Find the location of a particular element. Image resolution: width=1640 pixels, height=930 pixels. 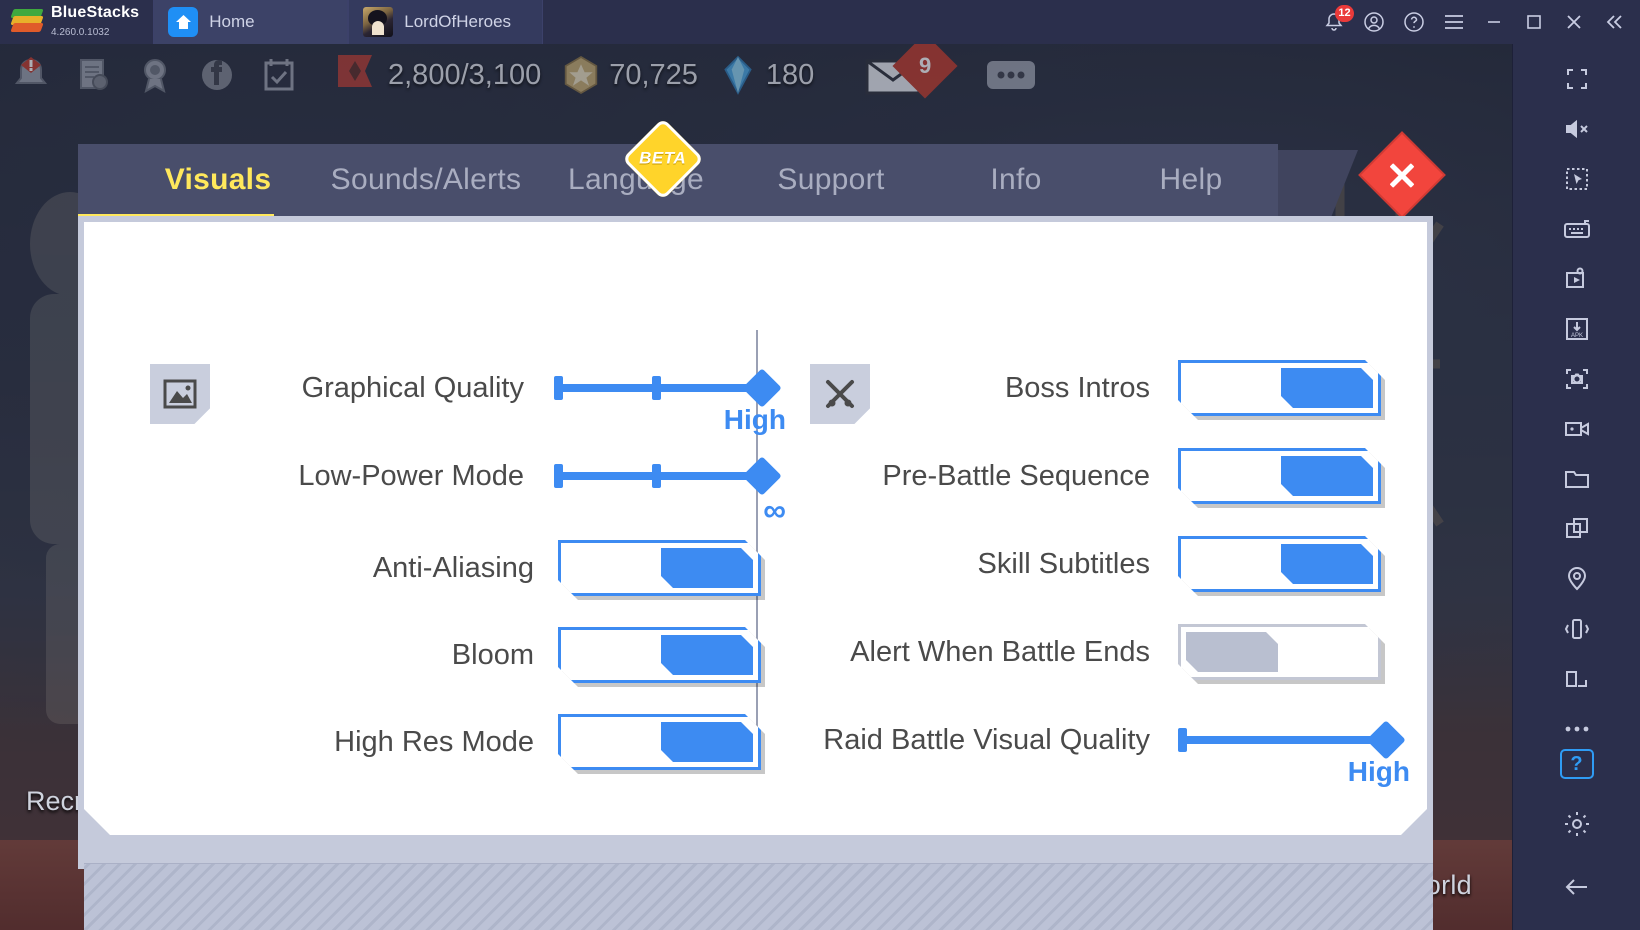

svg-text: APK is located at coordinates (1576, 336).